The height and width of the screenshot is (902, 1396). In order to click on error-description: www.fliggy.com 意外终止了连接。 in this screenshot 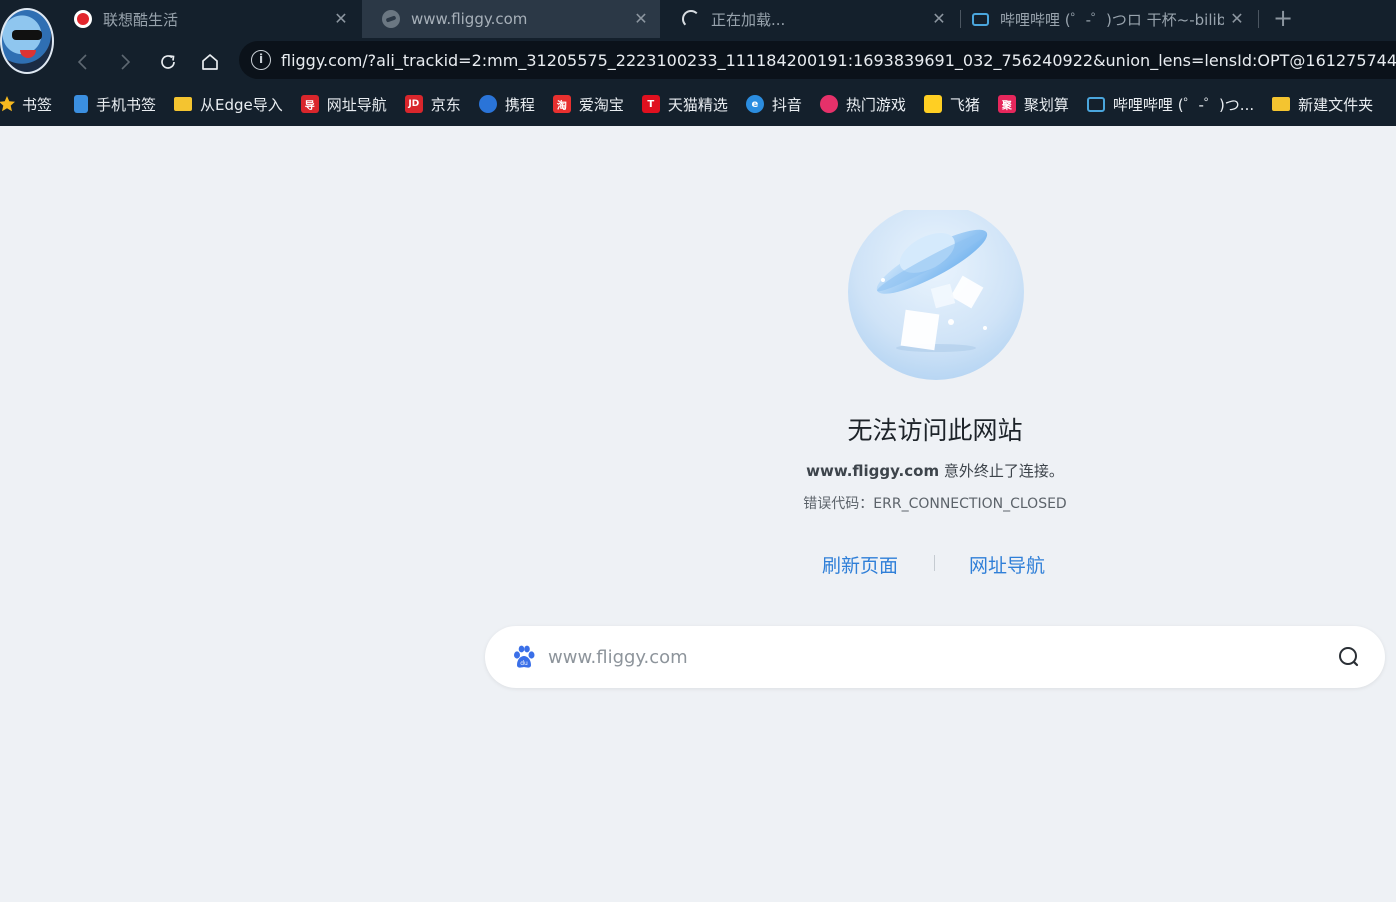, I will do `click(698, 470)`.